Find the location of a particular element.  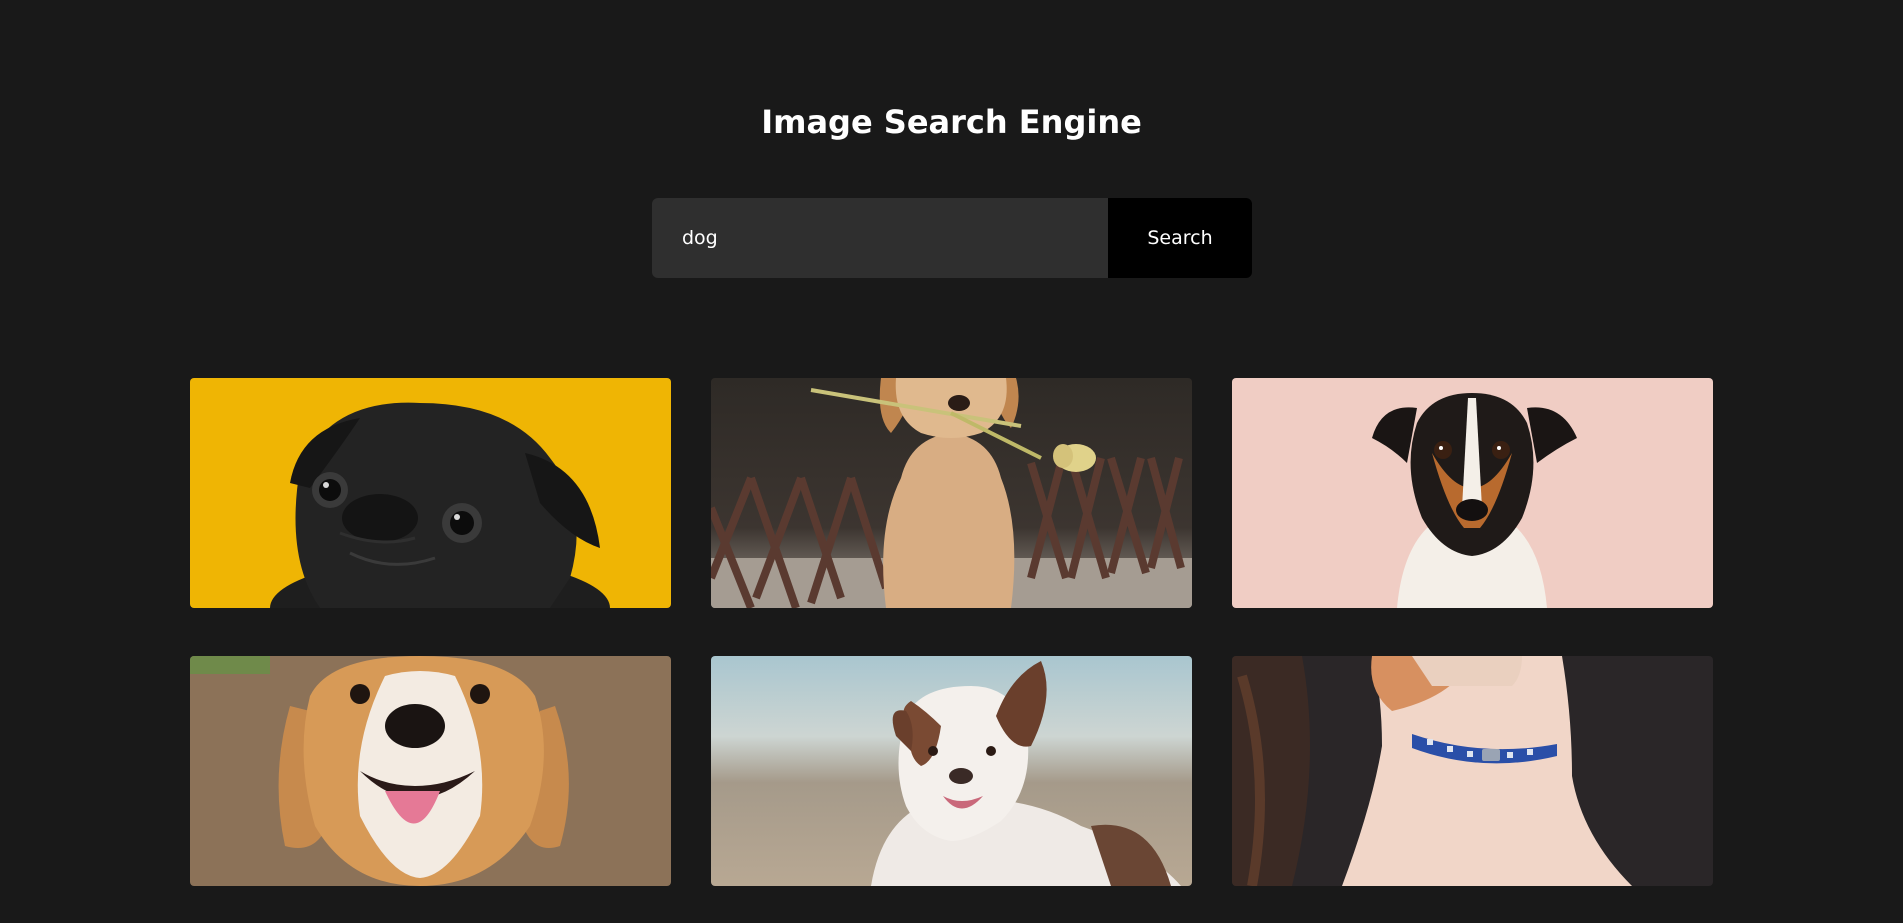

result-image-golden-retriever is located at coordinates (951, 493).